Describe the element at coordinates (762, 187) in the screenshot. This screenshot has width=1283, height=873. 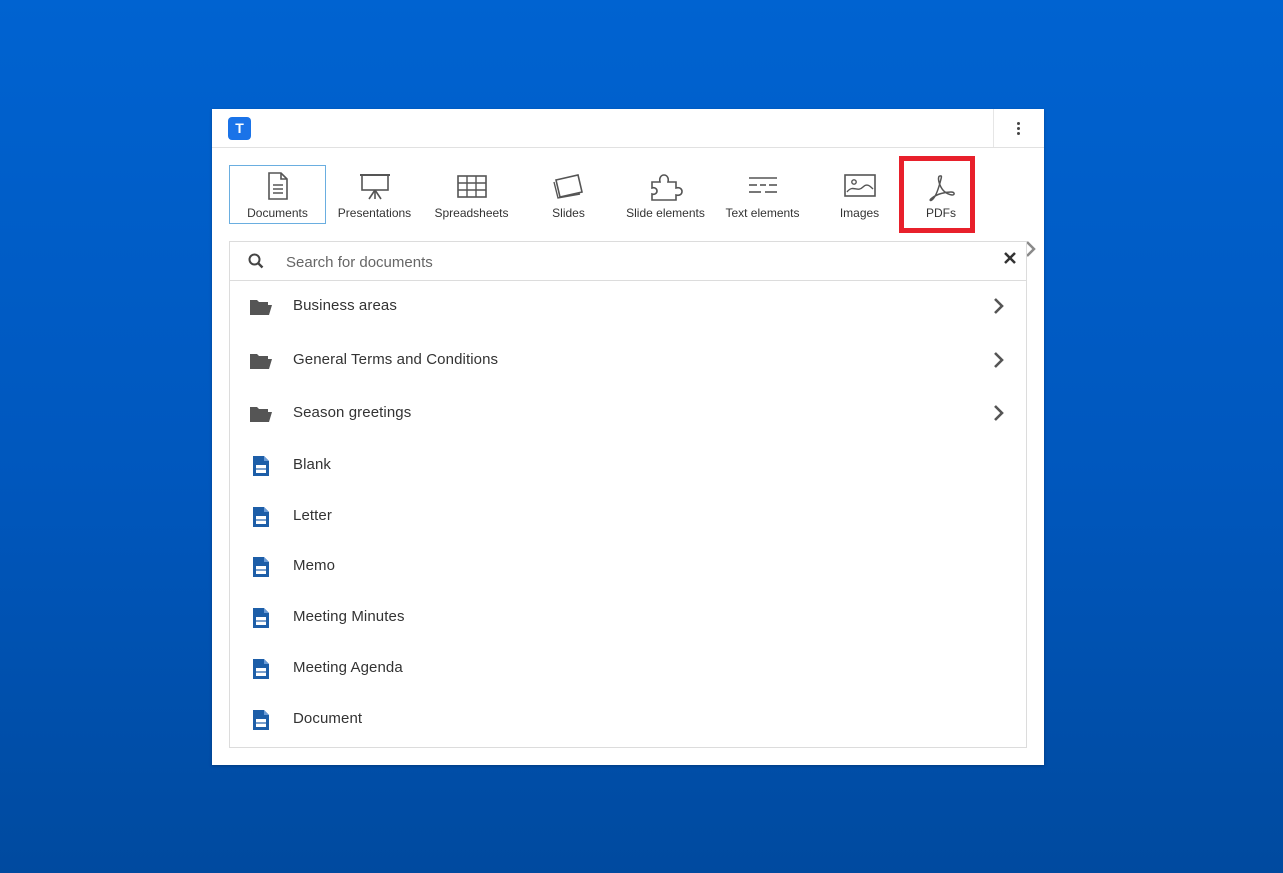
I see `text-elements-icon` at that location.